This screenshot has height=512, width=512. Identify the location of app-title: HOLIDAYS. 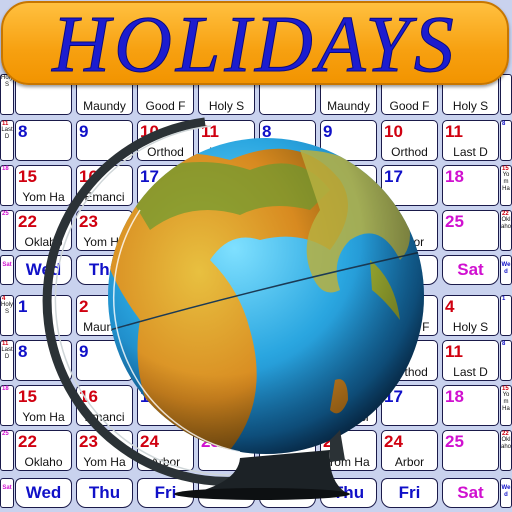
(255, 45).